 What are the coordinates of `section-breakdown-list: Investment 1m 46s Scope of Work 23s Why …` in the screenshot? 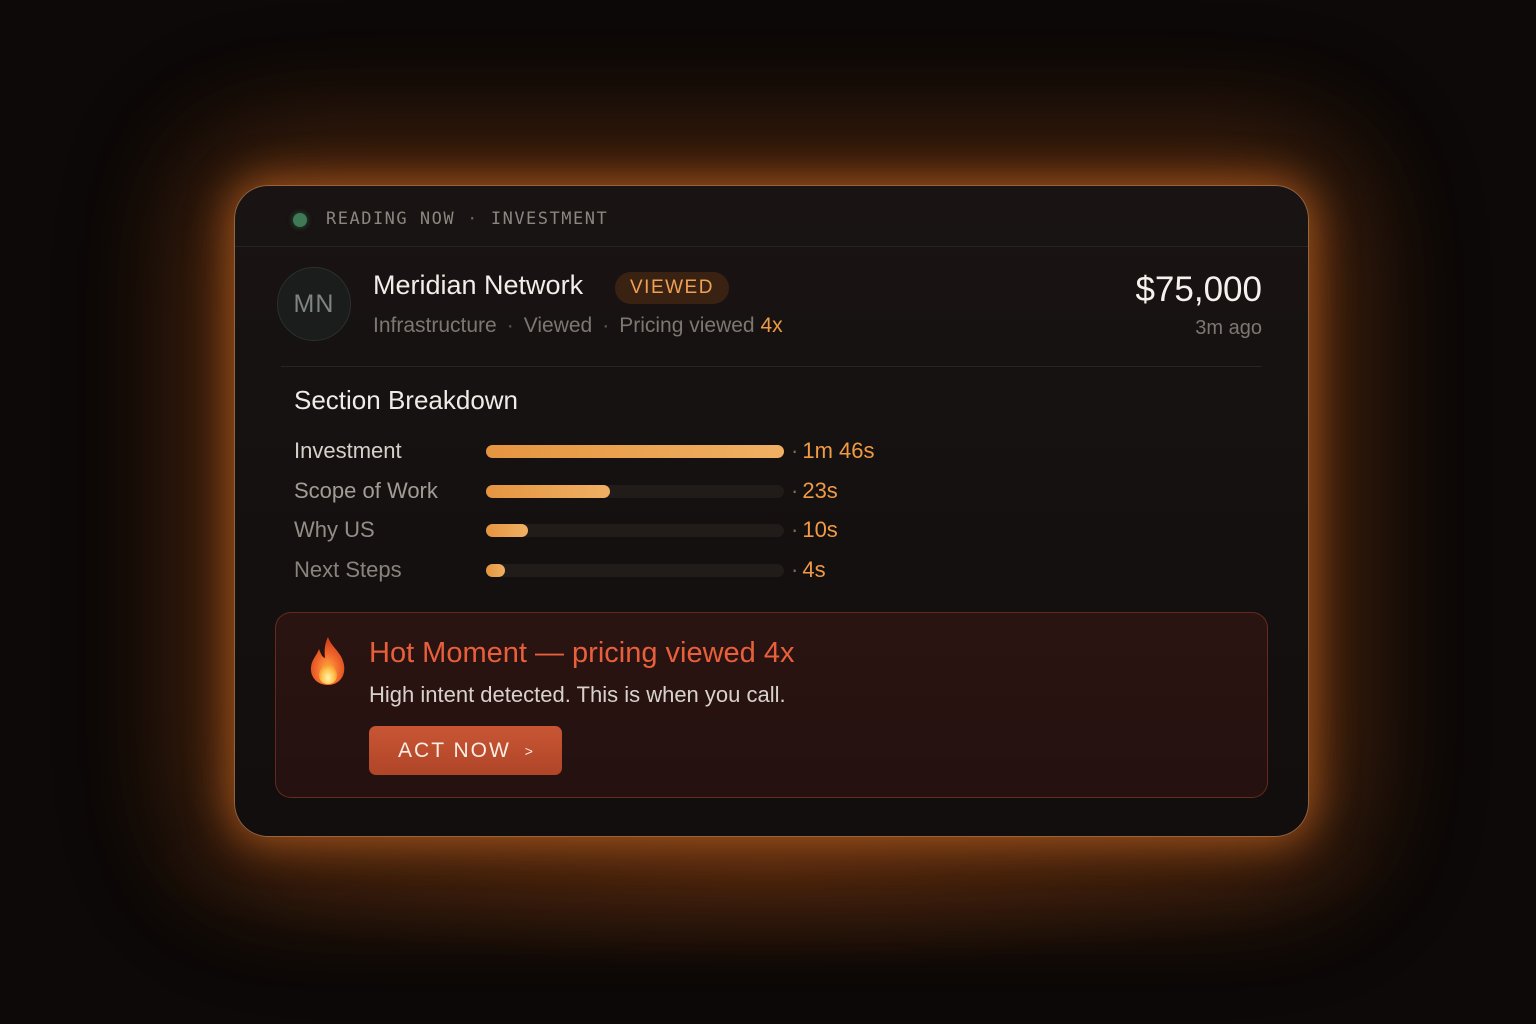 It's located at (644, 513).